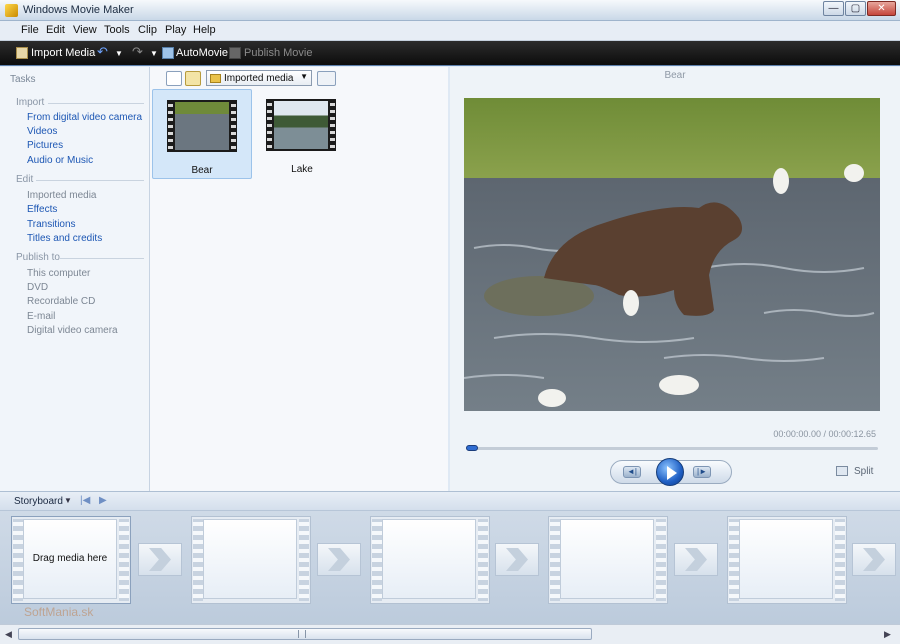 The height and width of the screenshot is (644, 900). Describe the element at coordinates (38, 501) in the screenshot. I see `storyboard-dropdown: Storyboard` at that location.